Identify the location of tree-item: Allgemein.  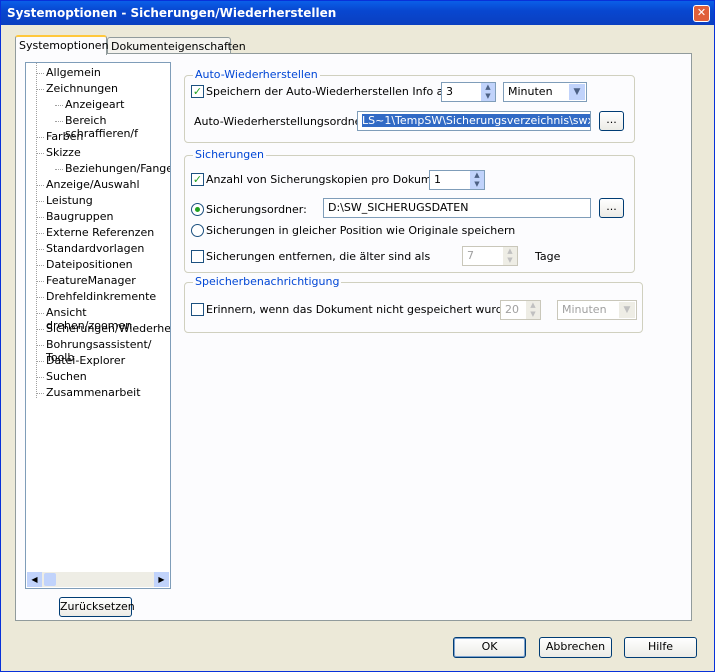
(73, 72).